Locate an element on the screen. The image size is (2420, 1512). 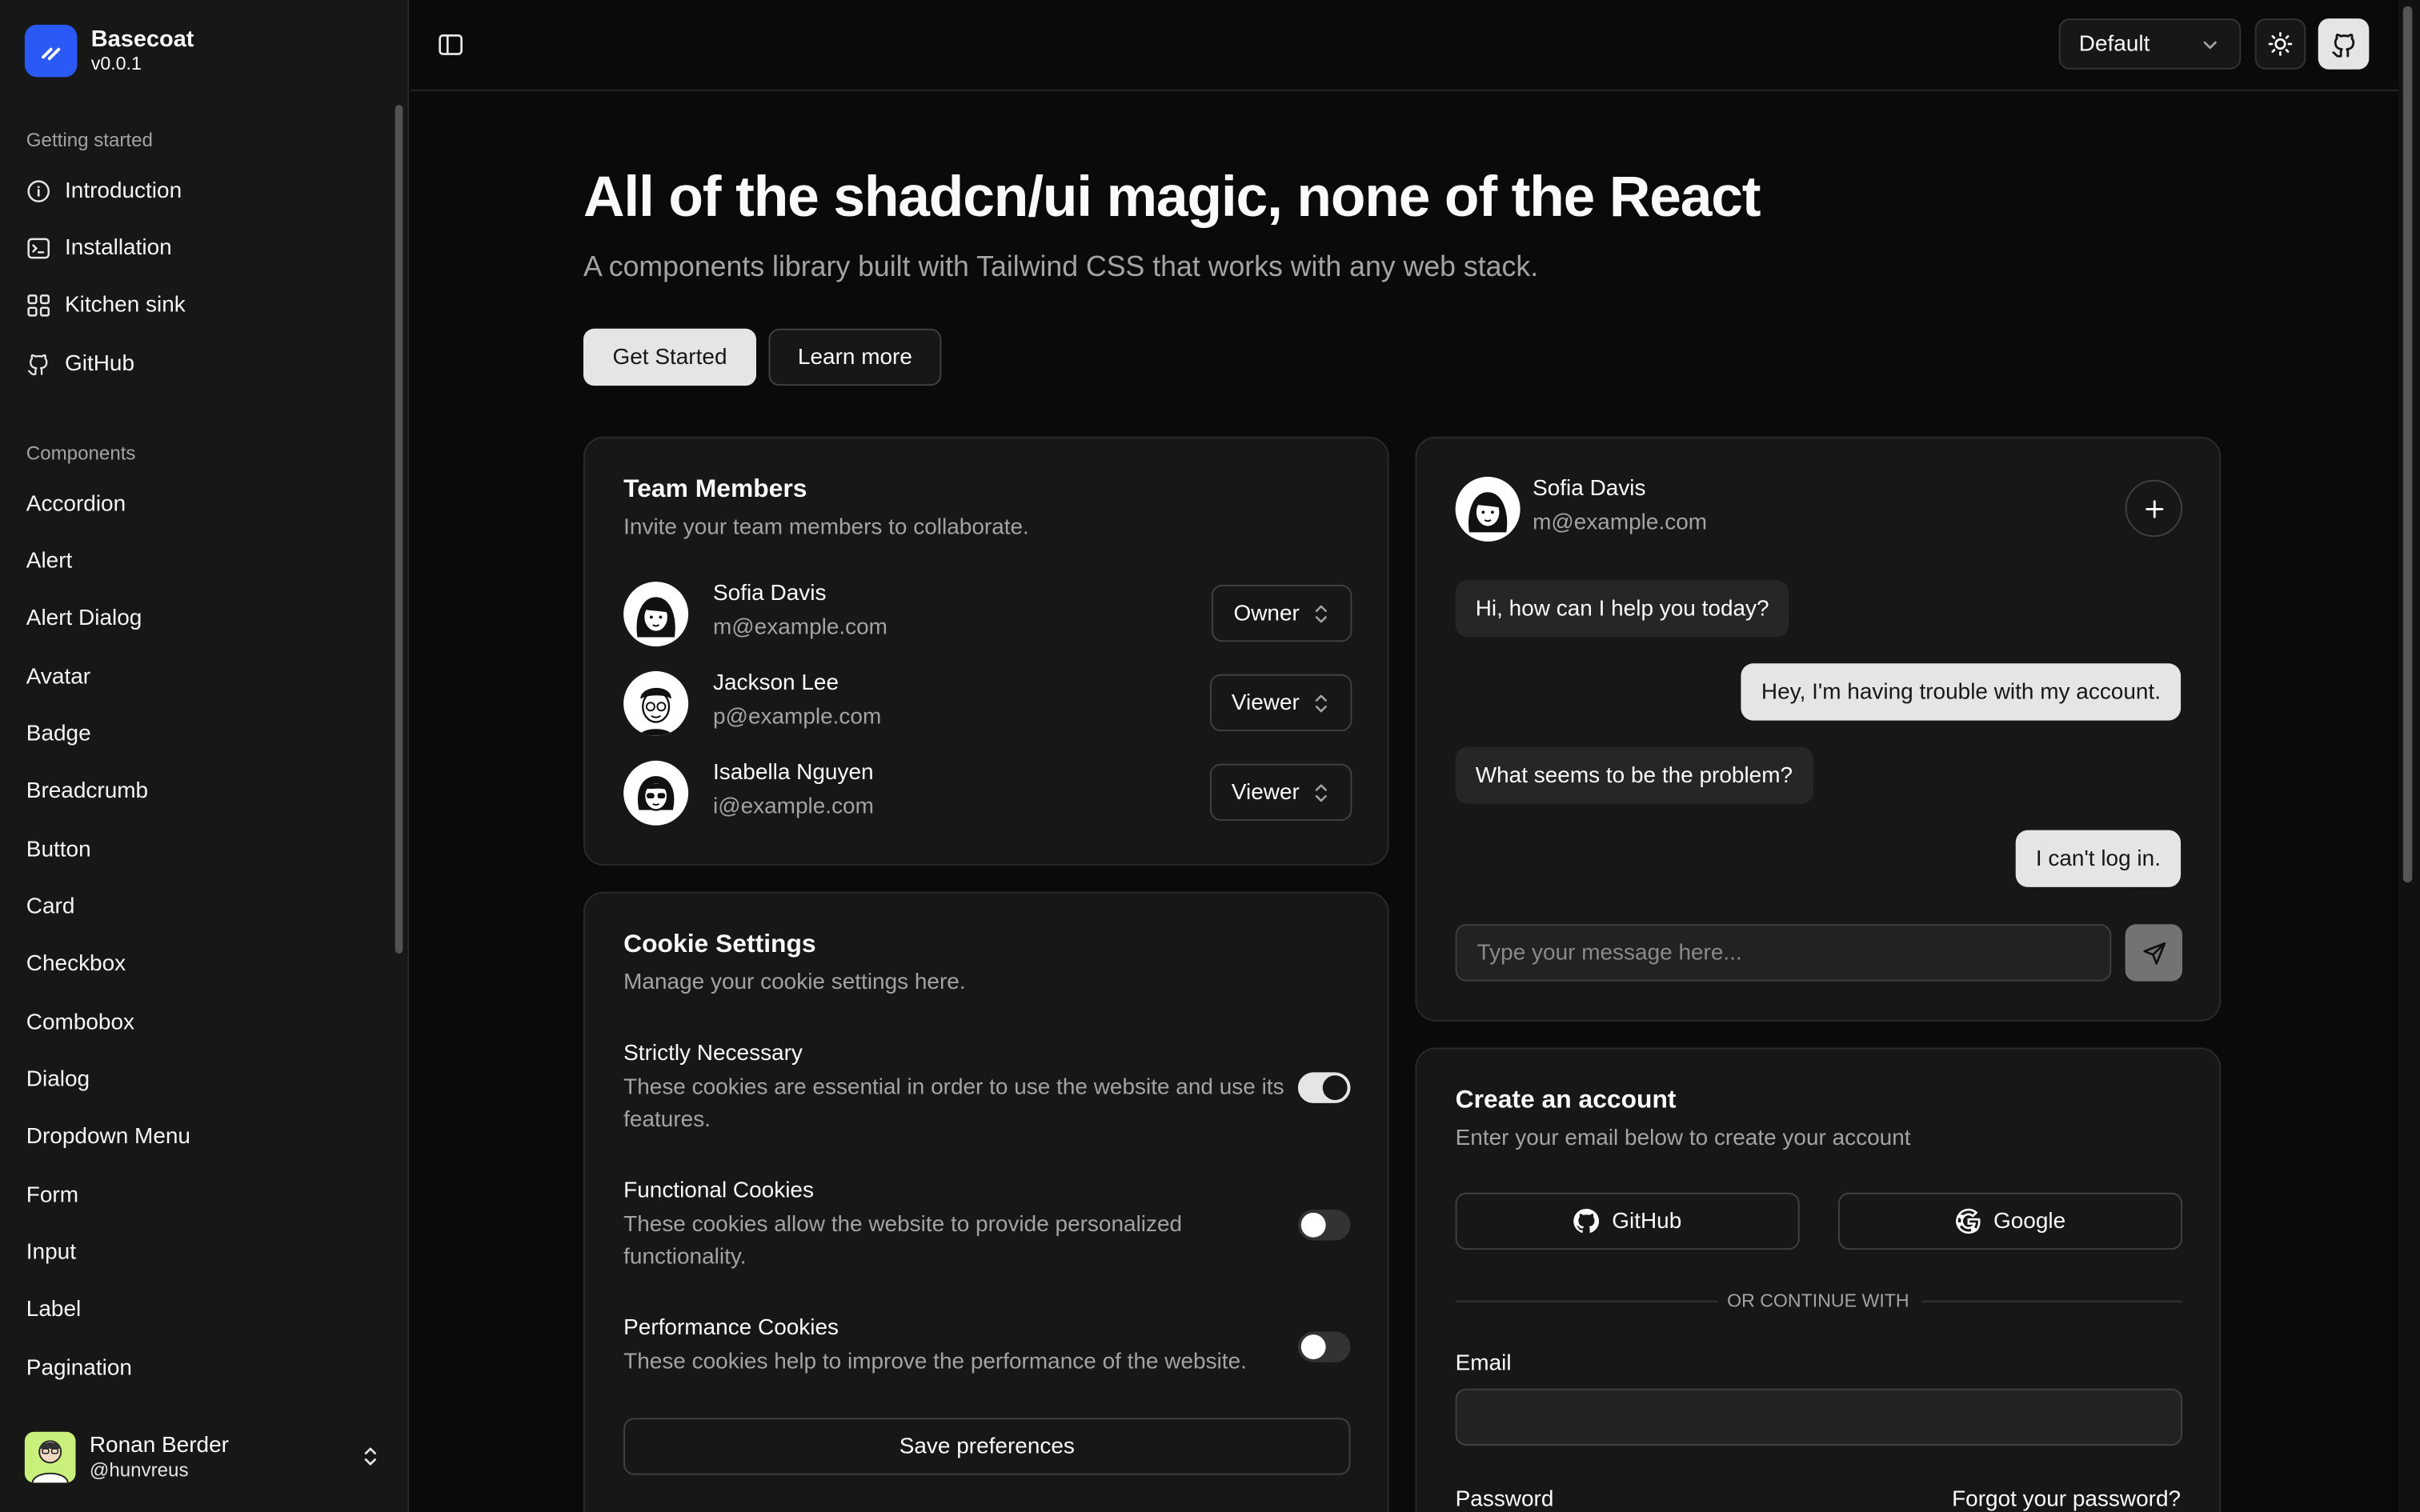
cookie-card-title: Cookie Settings is located at coordinates (719, 944).